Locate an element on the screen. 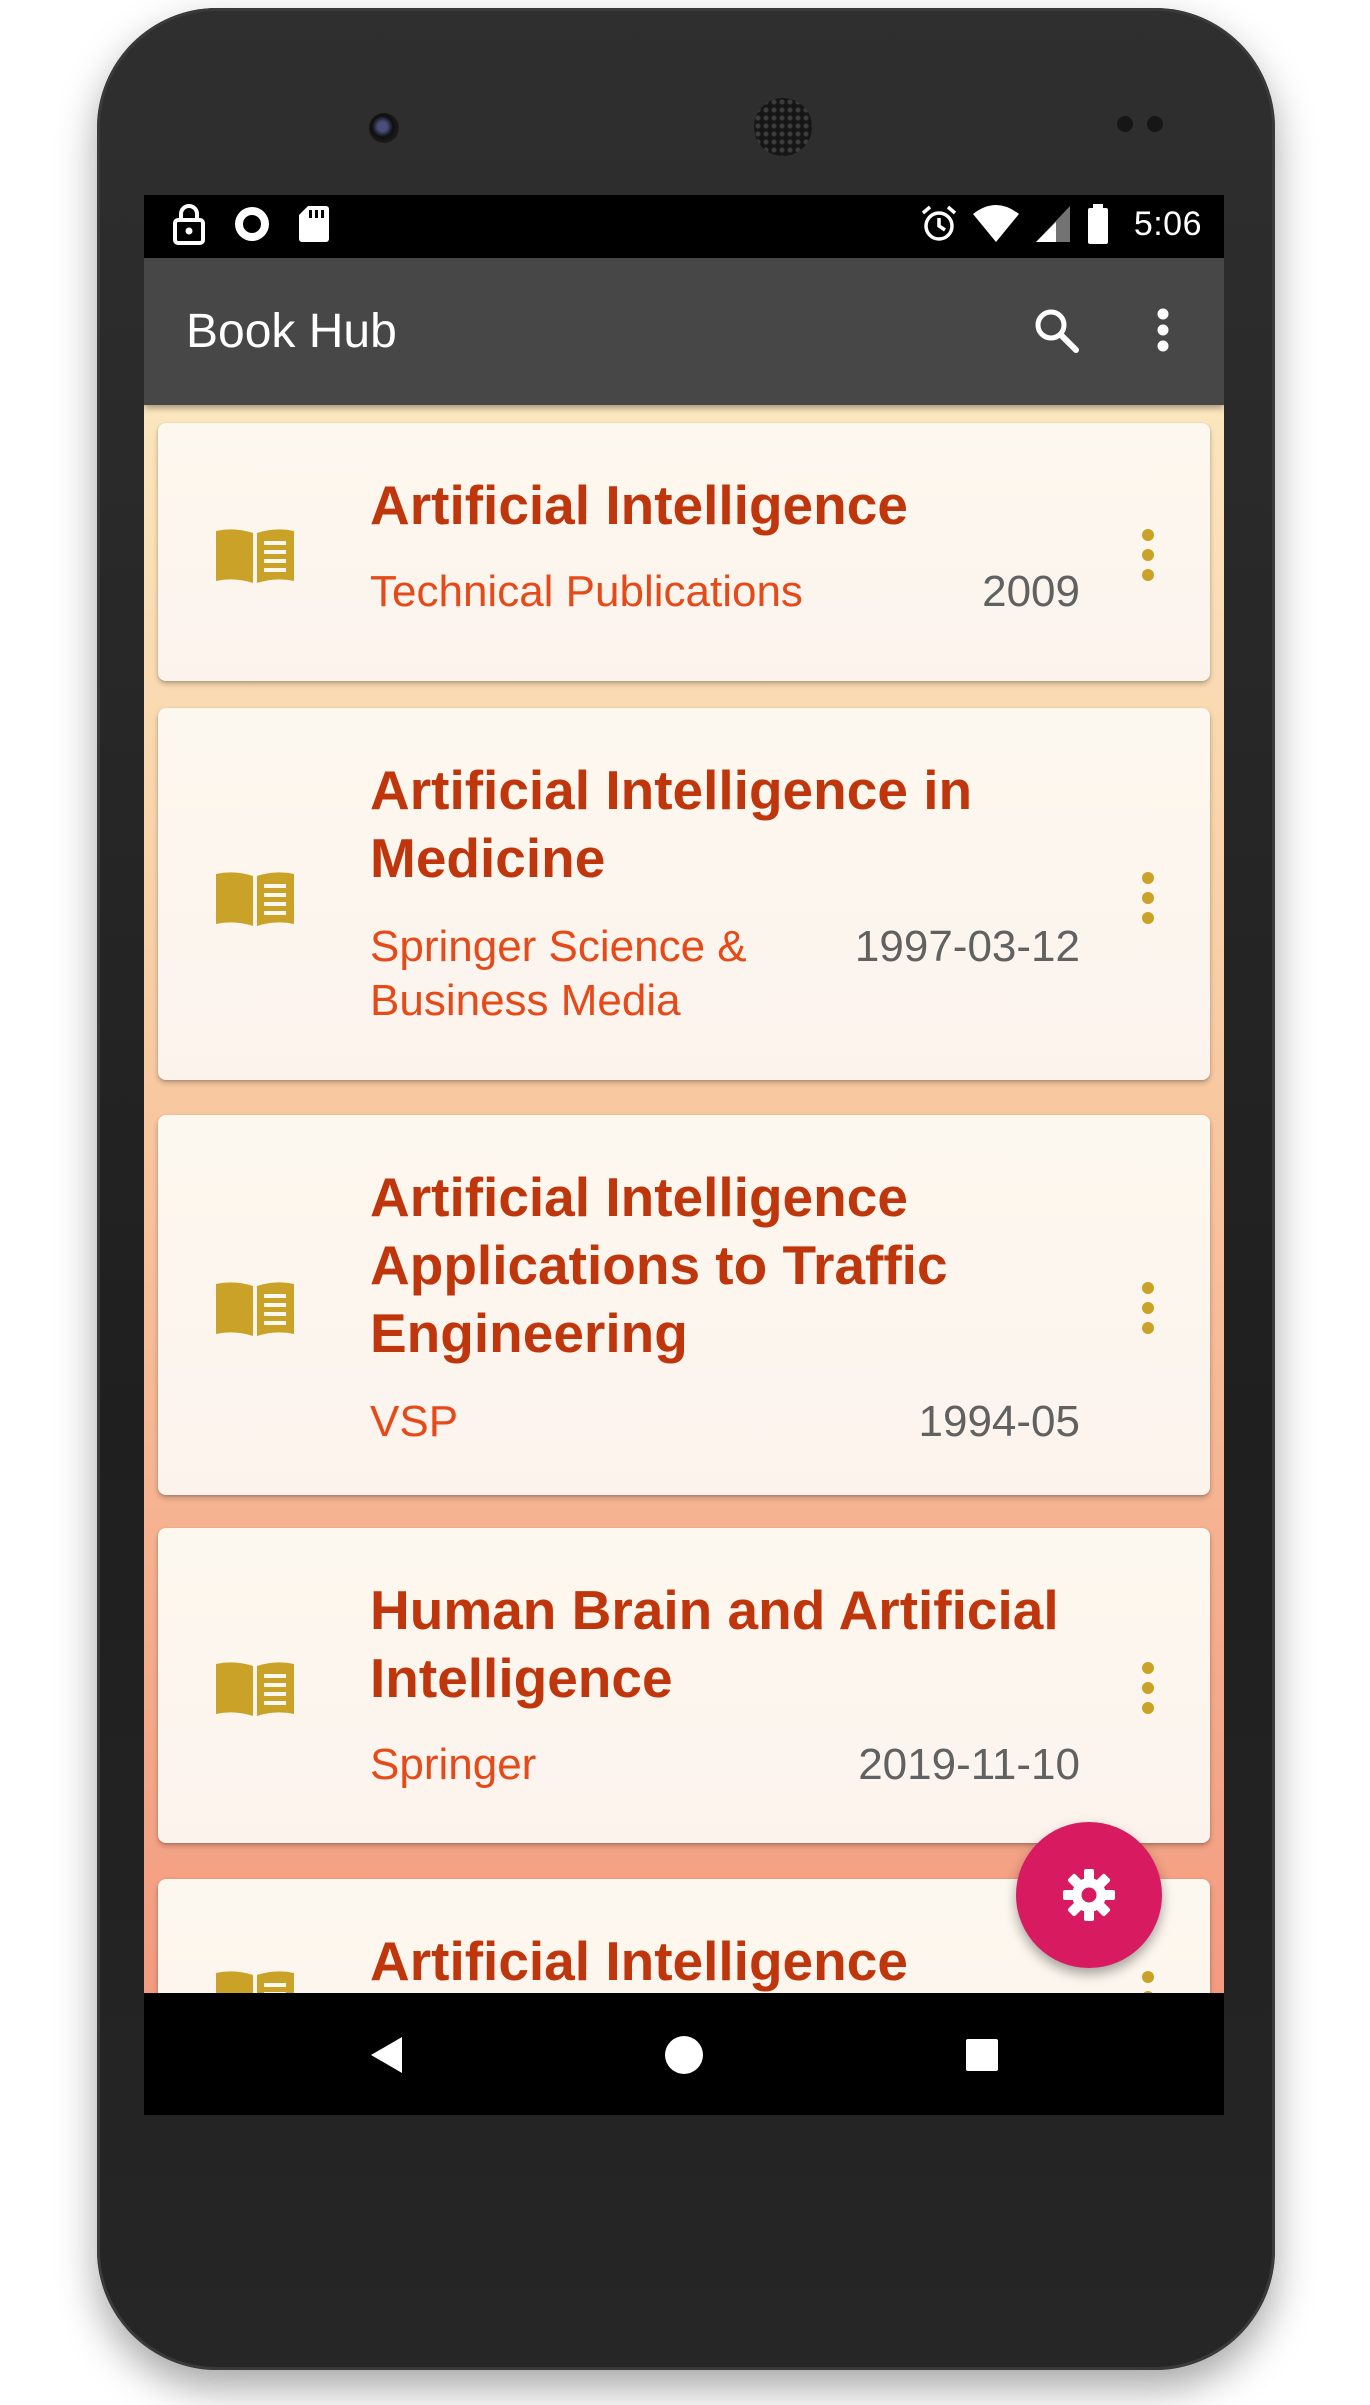  settings-fab is located at coordinates (1089, 1895).